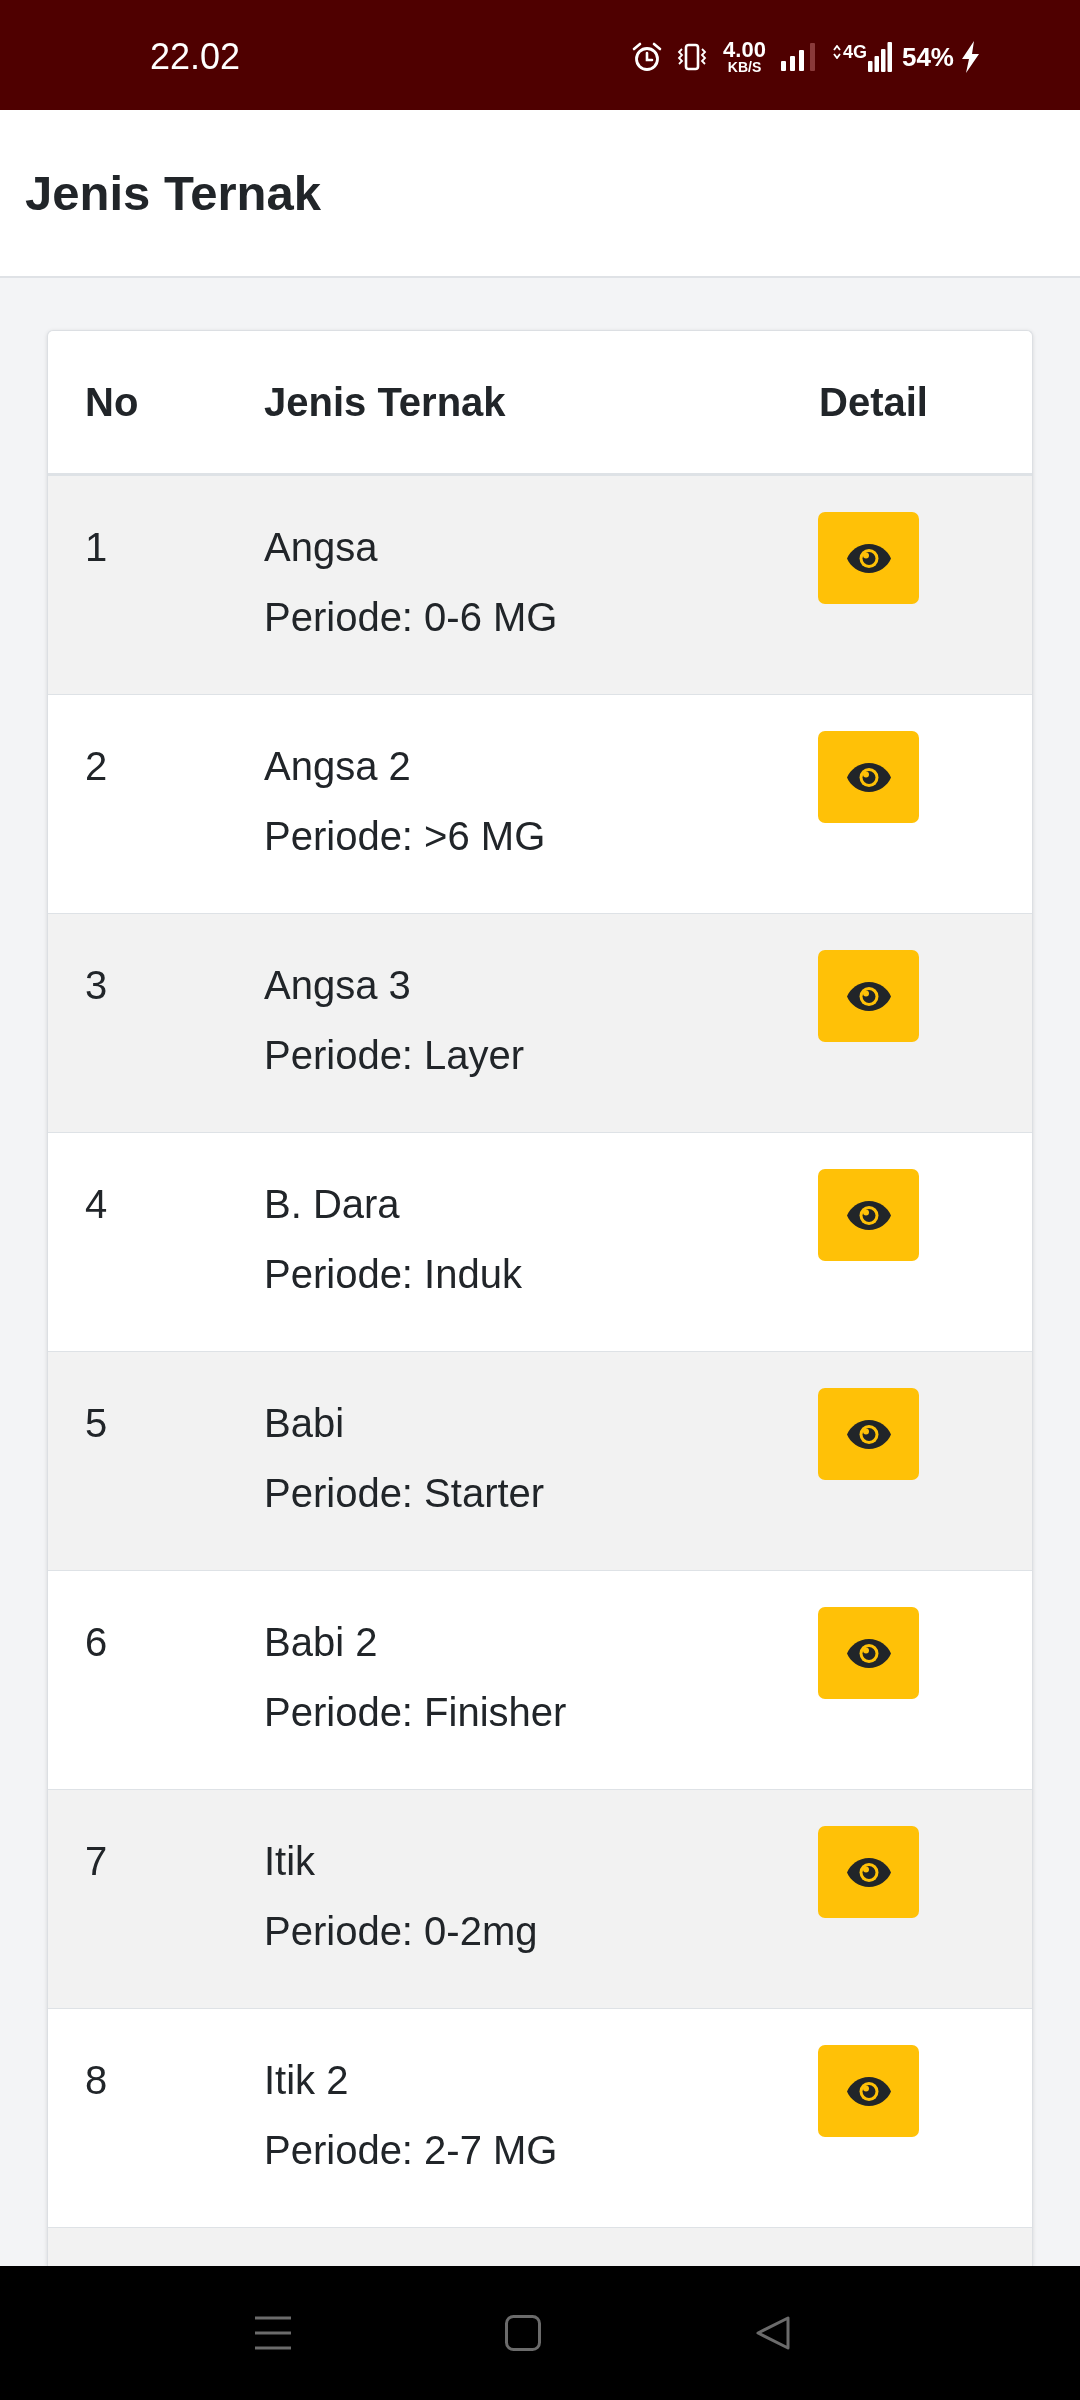  I want to click on livestock-name: Babi 2, so click(321, 1642).